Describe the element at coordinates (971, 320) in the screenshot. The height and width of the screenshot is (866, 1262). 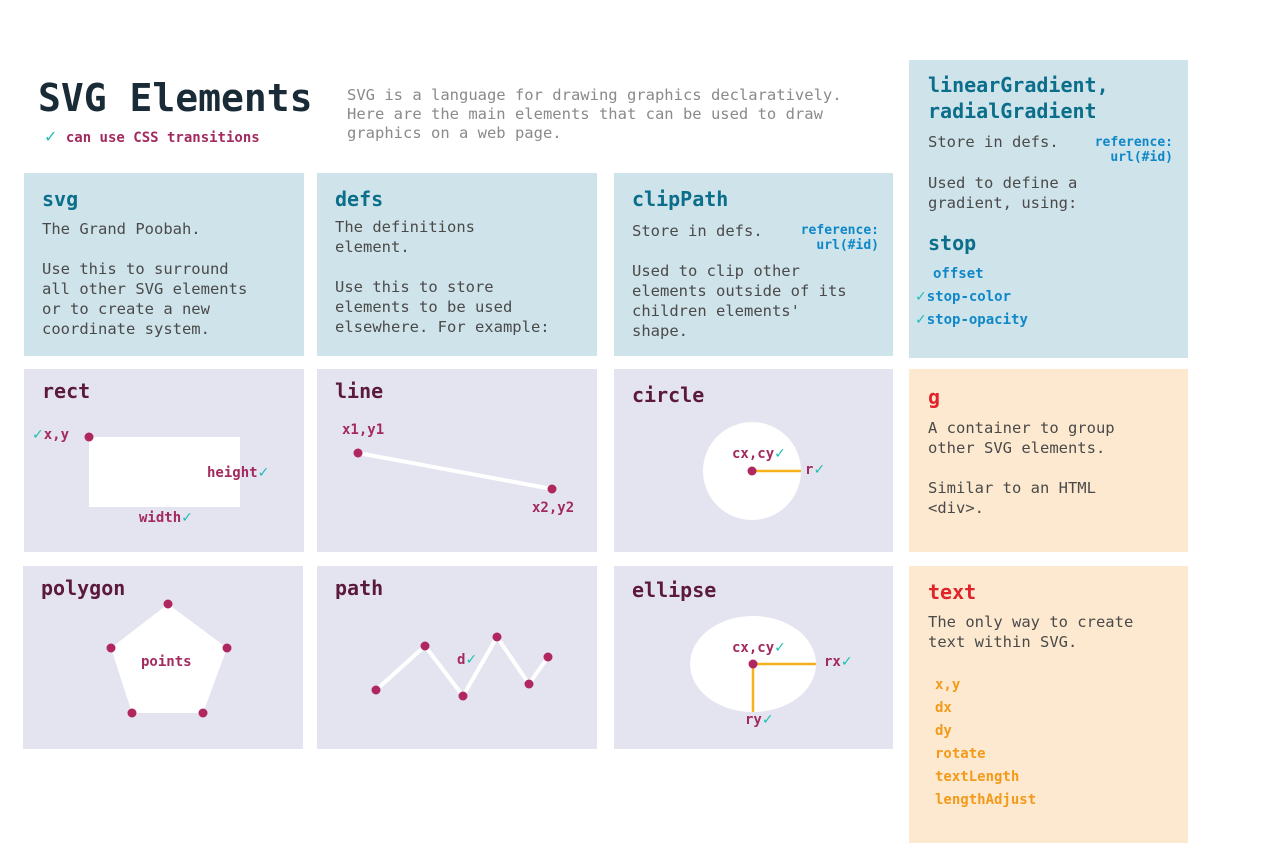
I see `stop-attr-stop-opacity: ✓stop-opacity` at that location.